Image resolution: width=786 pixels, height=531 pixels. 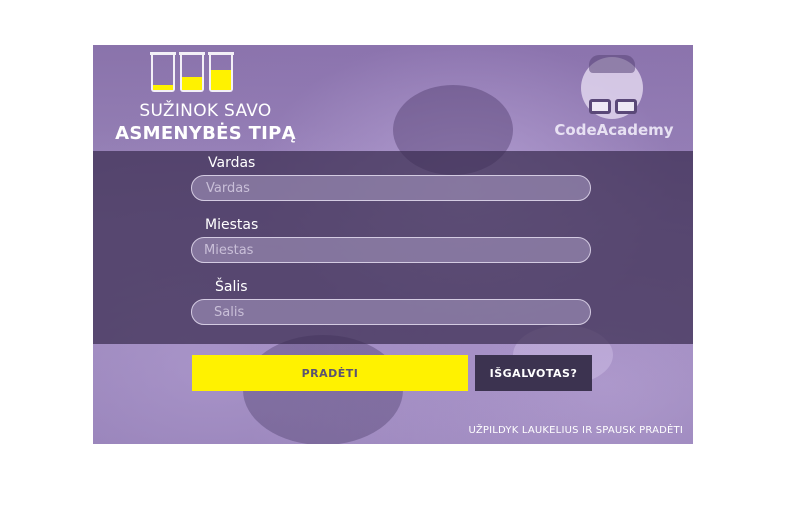 I want to click on country-input, so click(x=391, y=312).